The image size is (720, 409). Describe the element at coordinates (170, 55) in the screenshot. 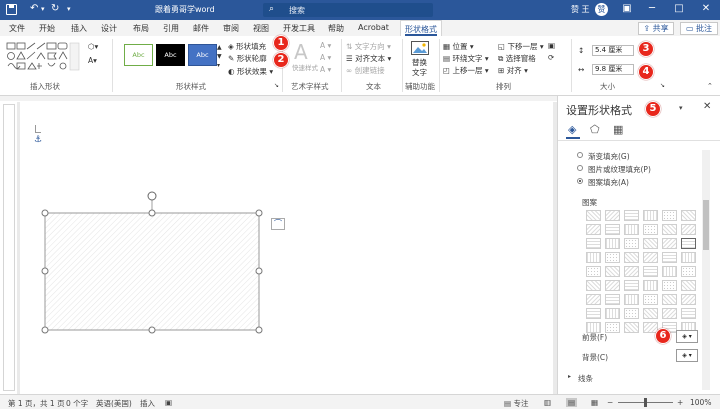

I see `style-preset-dark: Abc` at that location.